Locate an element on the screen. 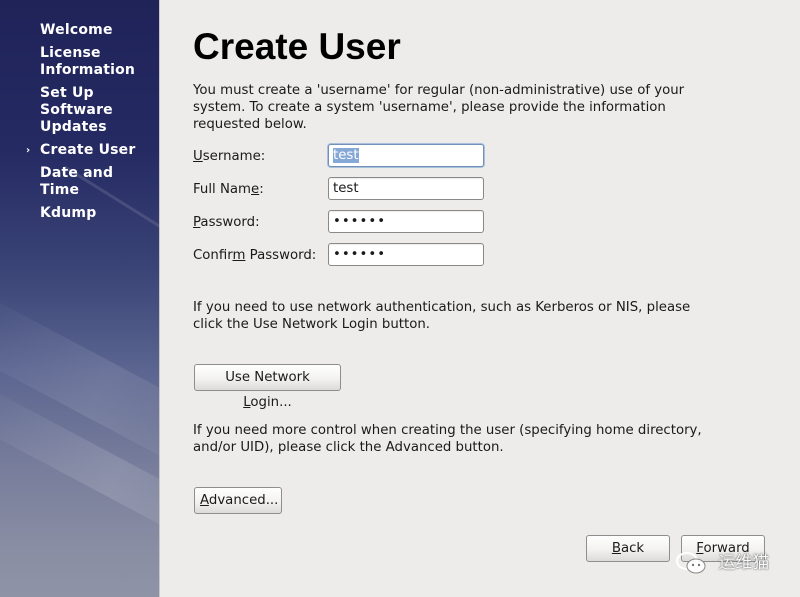  sidebar-item-software-updates: Set Up Software Updates is located at coordinates (79, 110).